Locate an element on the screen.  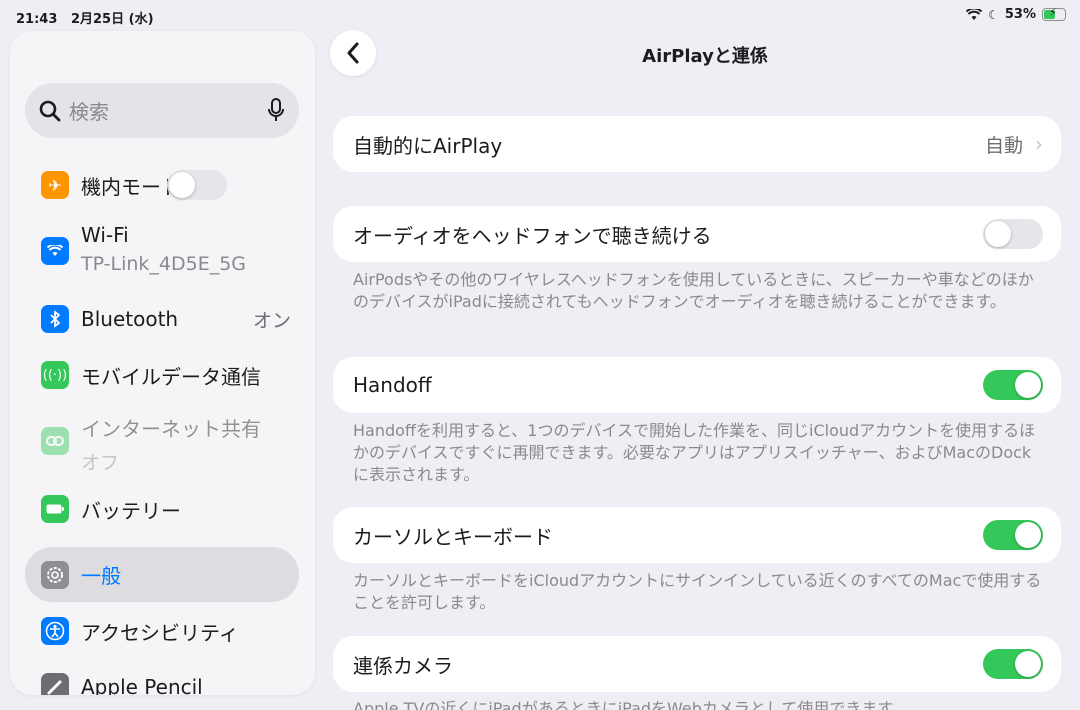
status-right: ☾ 53% ⚡ is located at coordinates (1016, 14).